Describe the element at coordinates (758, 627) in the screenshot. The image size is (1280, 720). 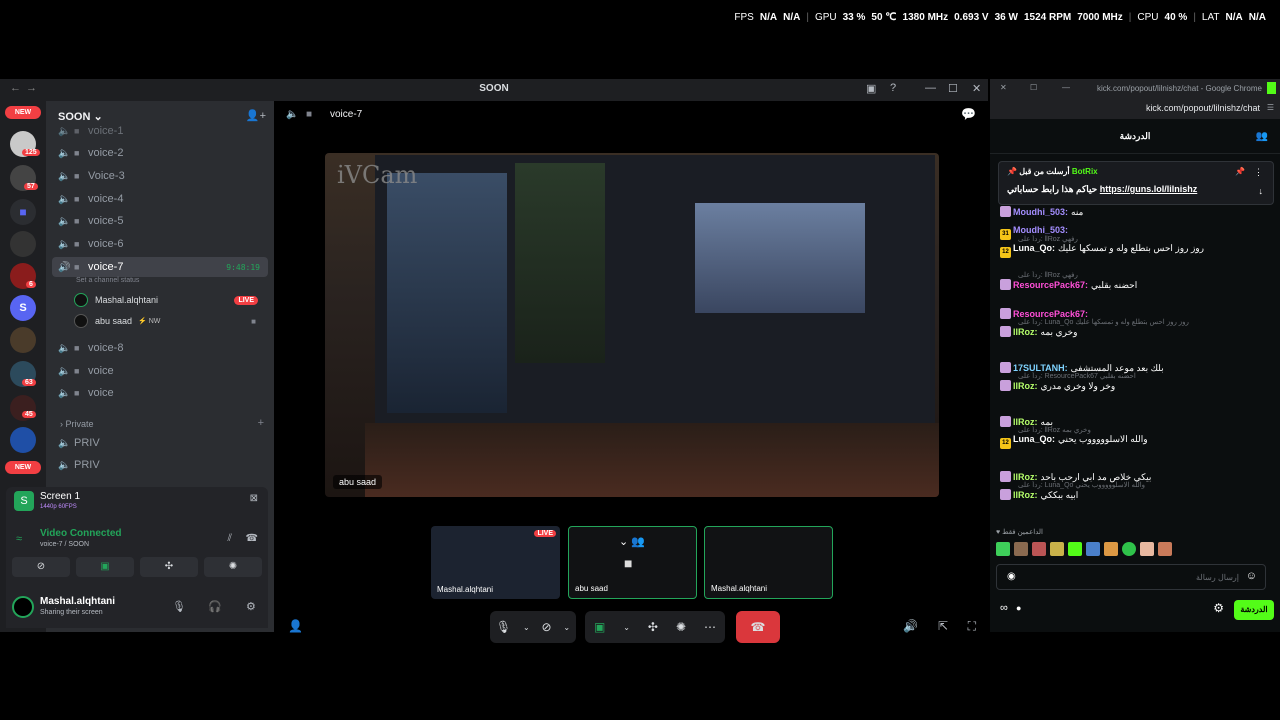
I see `disconnect-button: ☎` at that location.